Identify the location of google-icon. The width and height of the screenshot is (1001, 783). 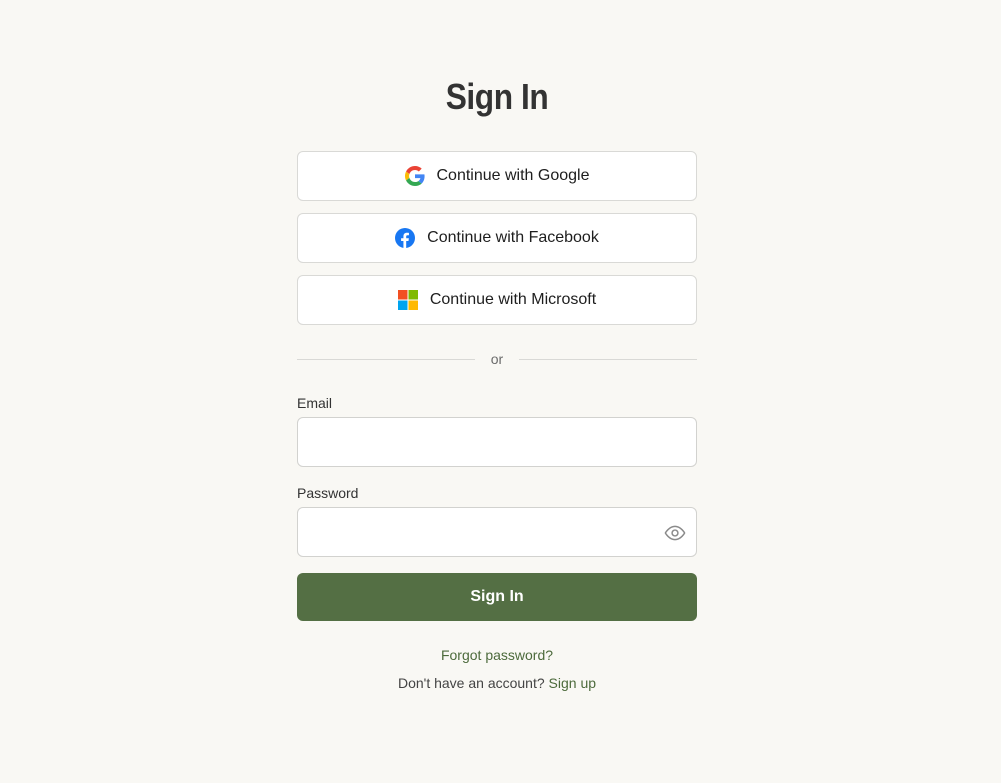
(414, 176).